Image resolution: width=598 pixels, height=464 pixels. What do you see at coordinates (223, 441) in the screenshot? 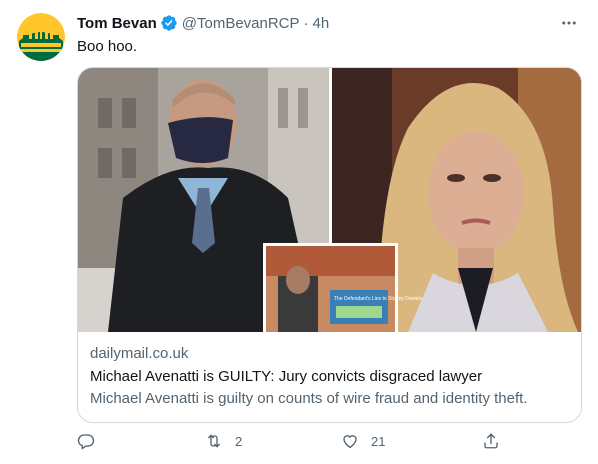
I see `retweet-button: 2` at bounding box center [223, 441].